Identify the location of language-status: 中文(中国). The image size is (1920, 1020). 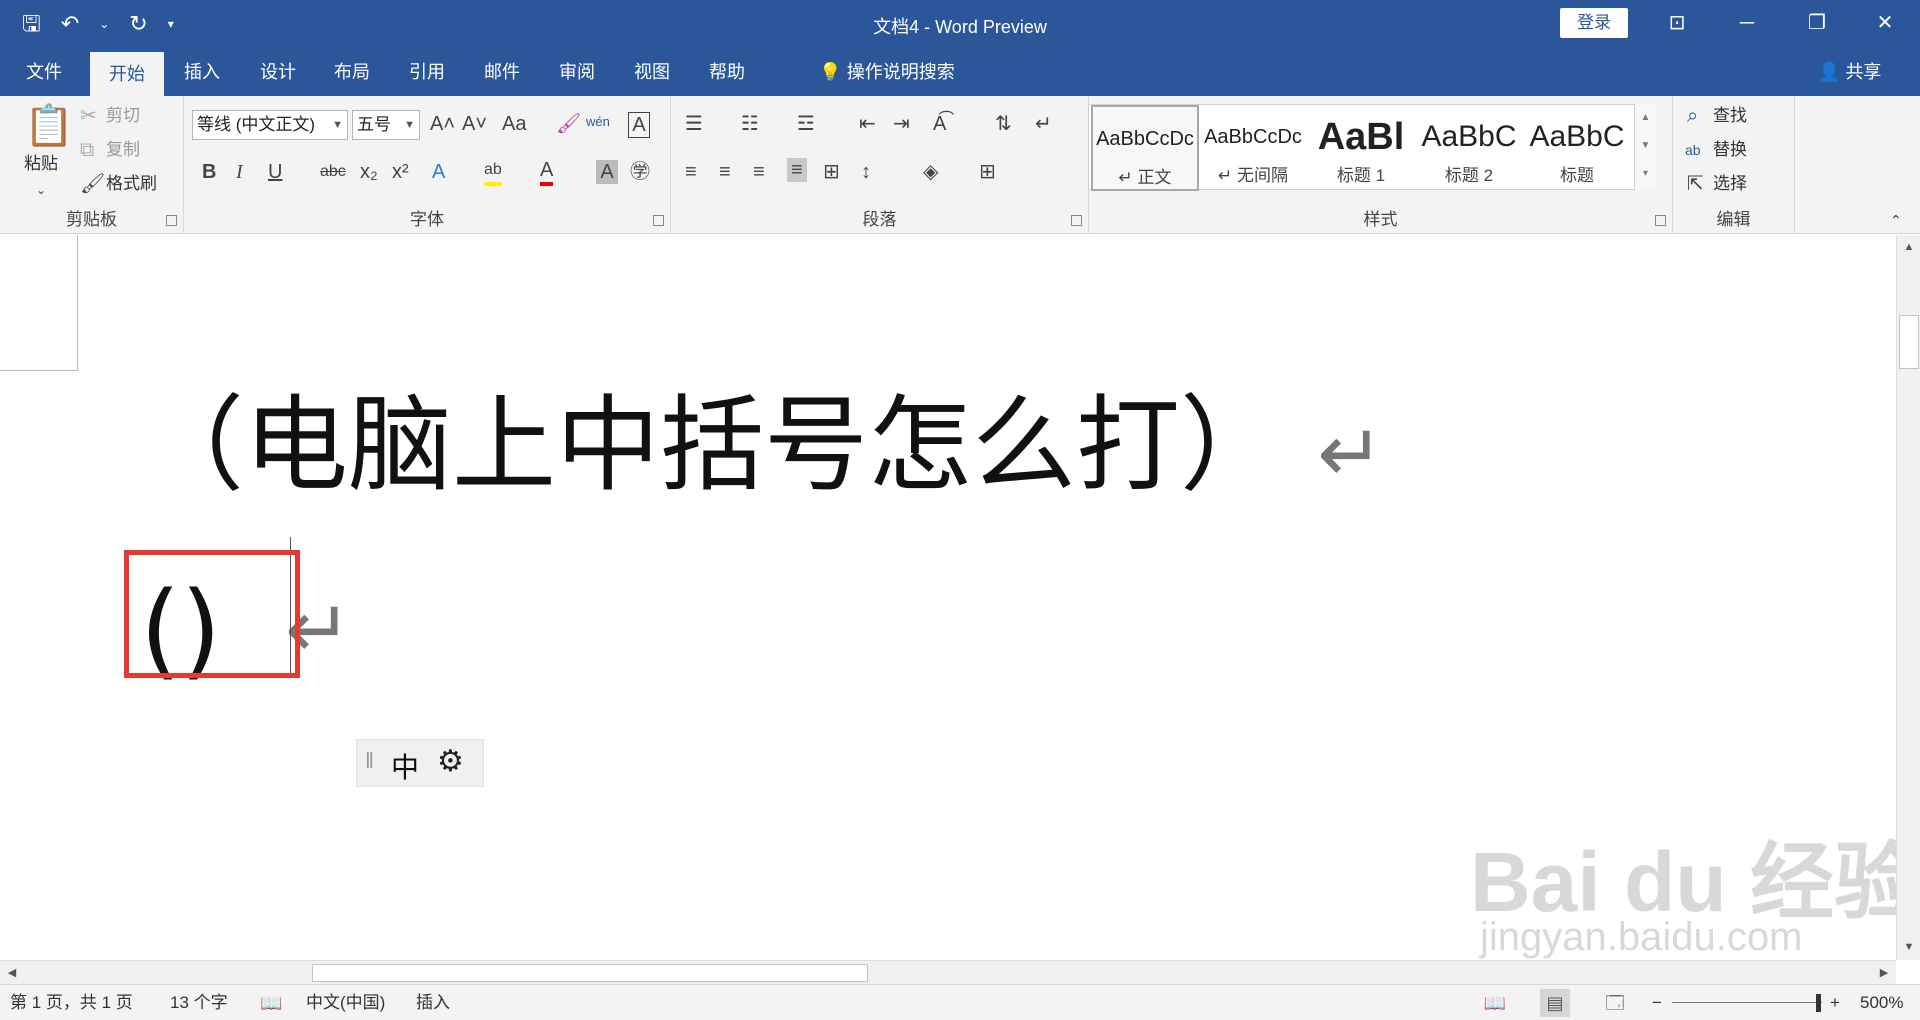
(345, 1002).